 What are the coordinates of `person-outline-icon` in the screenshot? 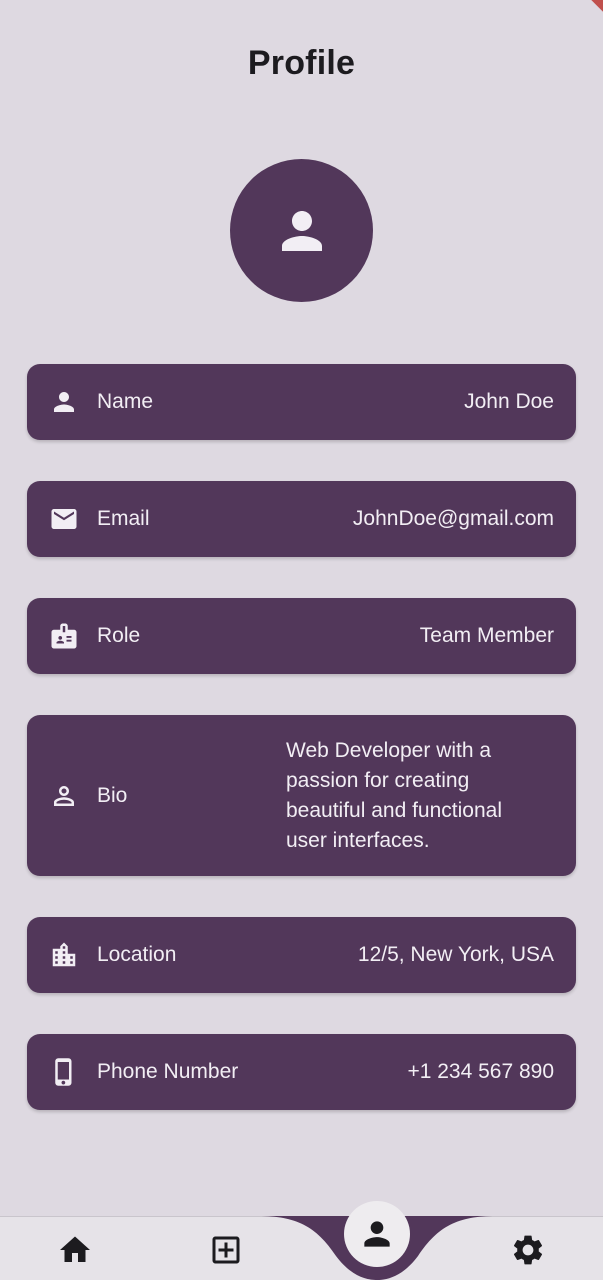 It's located at (64, 796).